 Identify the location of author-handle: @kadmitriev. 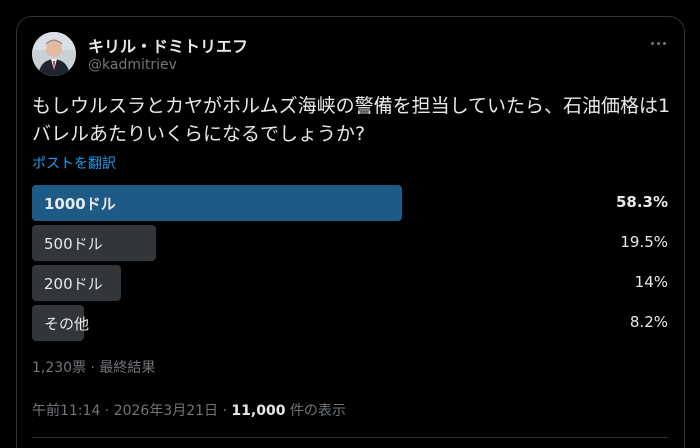
(132, 65).